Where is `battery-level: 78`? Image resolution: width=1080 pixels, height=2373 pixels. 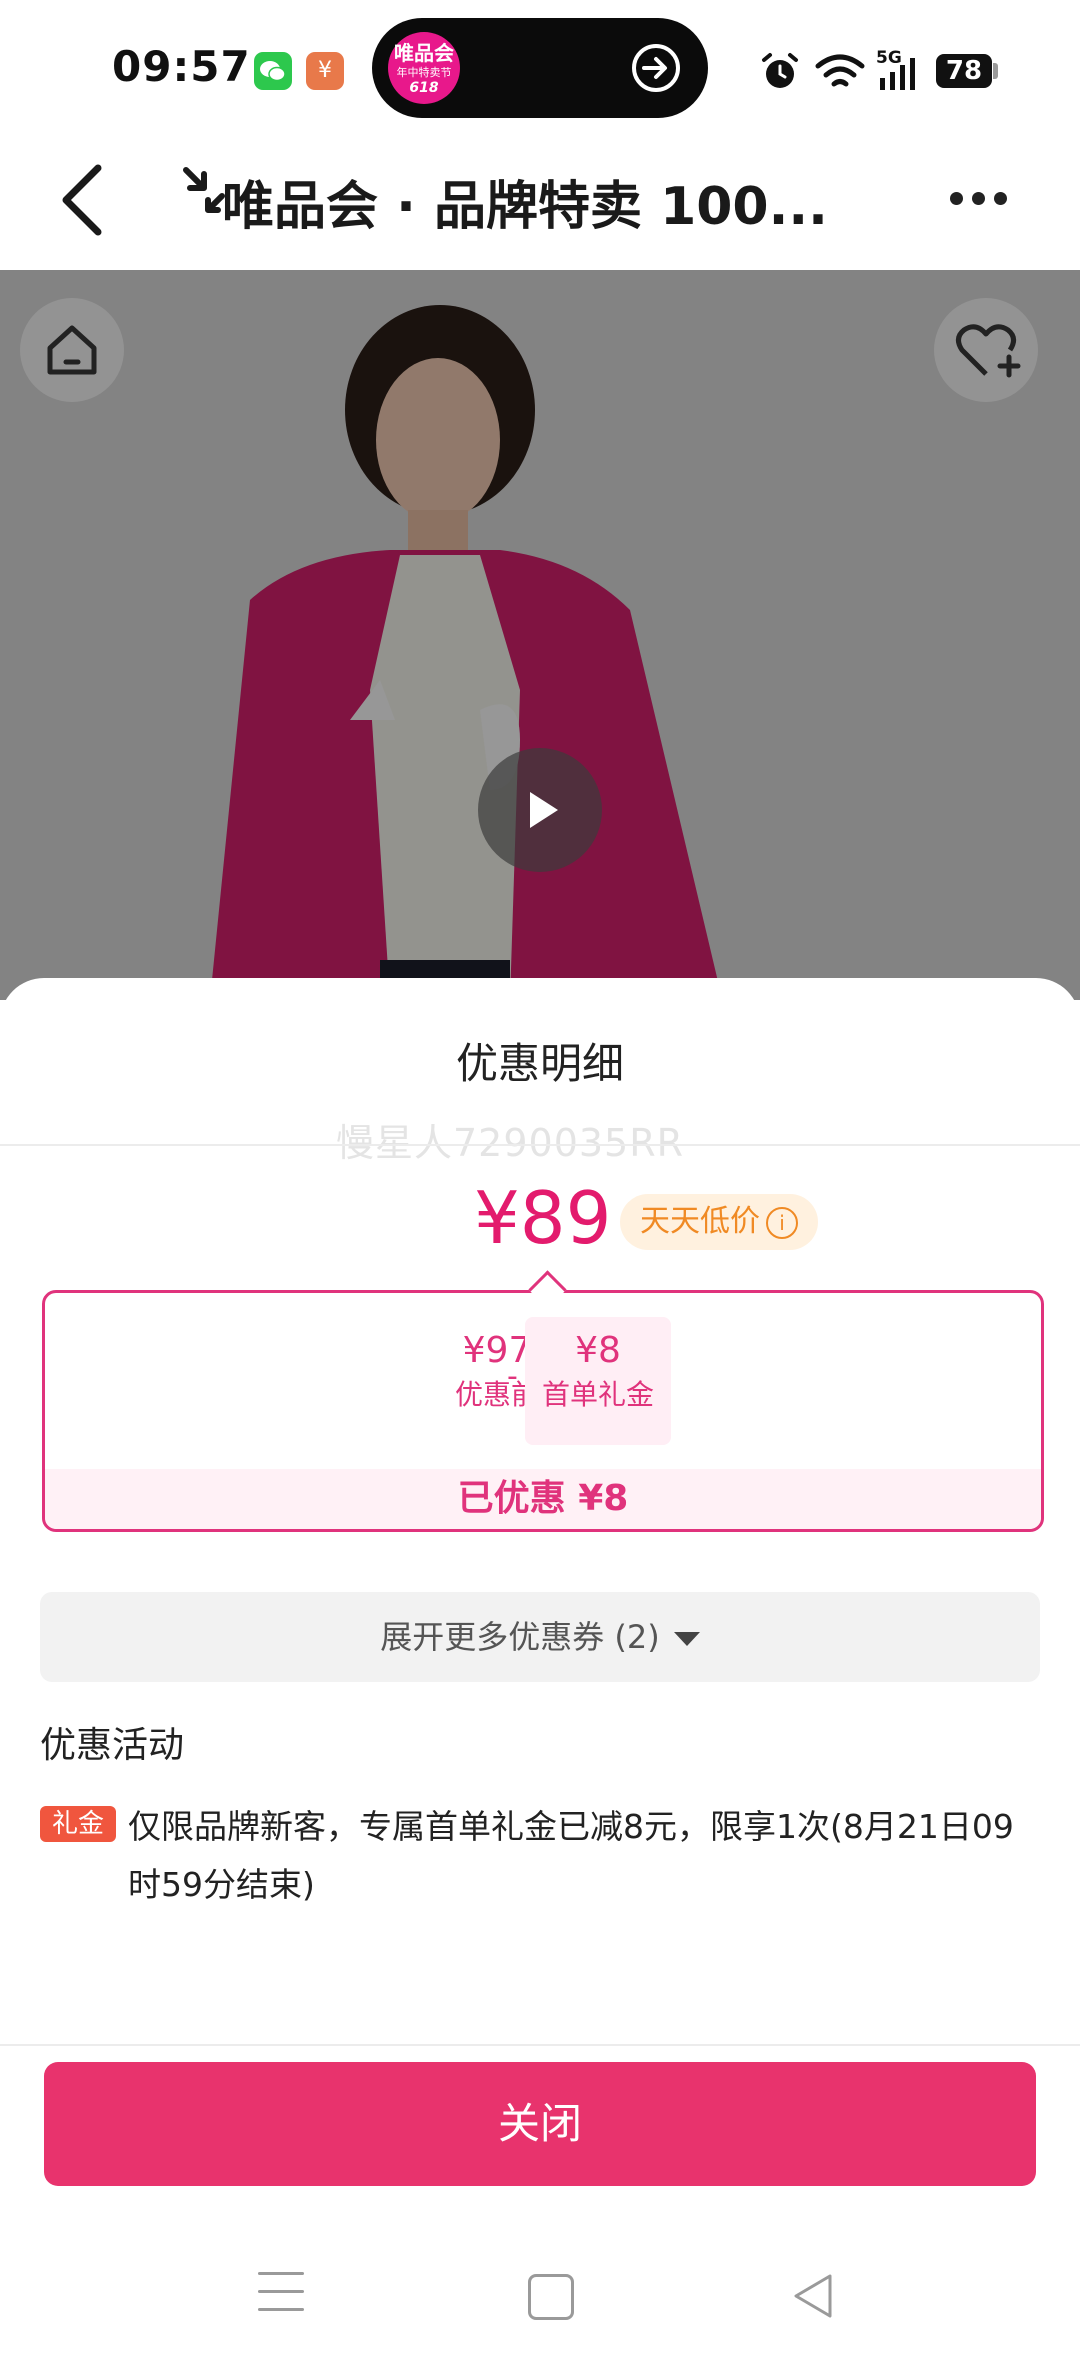 battery-level: 78 is located at coordinates (964, 71).